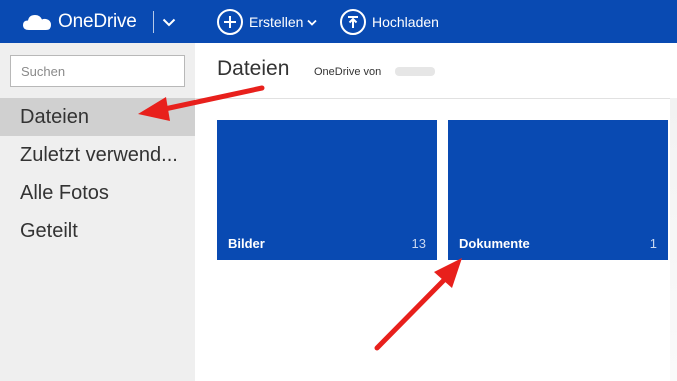 This screenshot has width=677, height=381. I want to click on header-divider, so click(436, 98).